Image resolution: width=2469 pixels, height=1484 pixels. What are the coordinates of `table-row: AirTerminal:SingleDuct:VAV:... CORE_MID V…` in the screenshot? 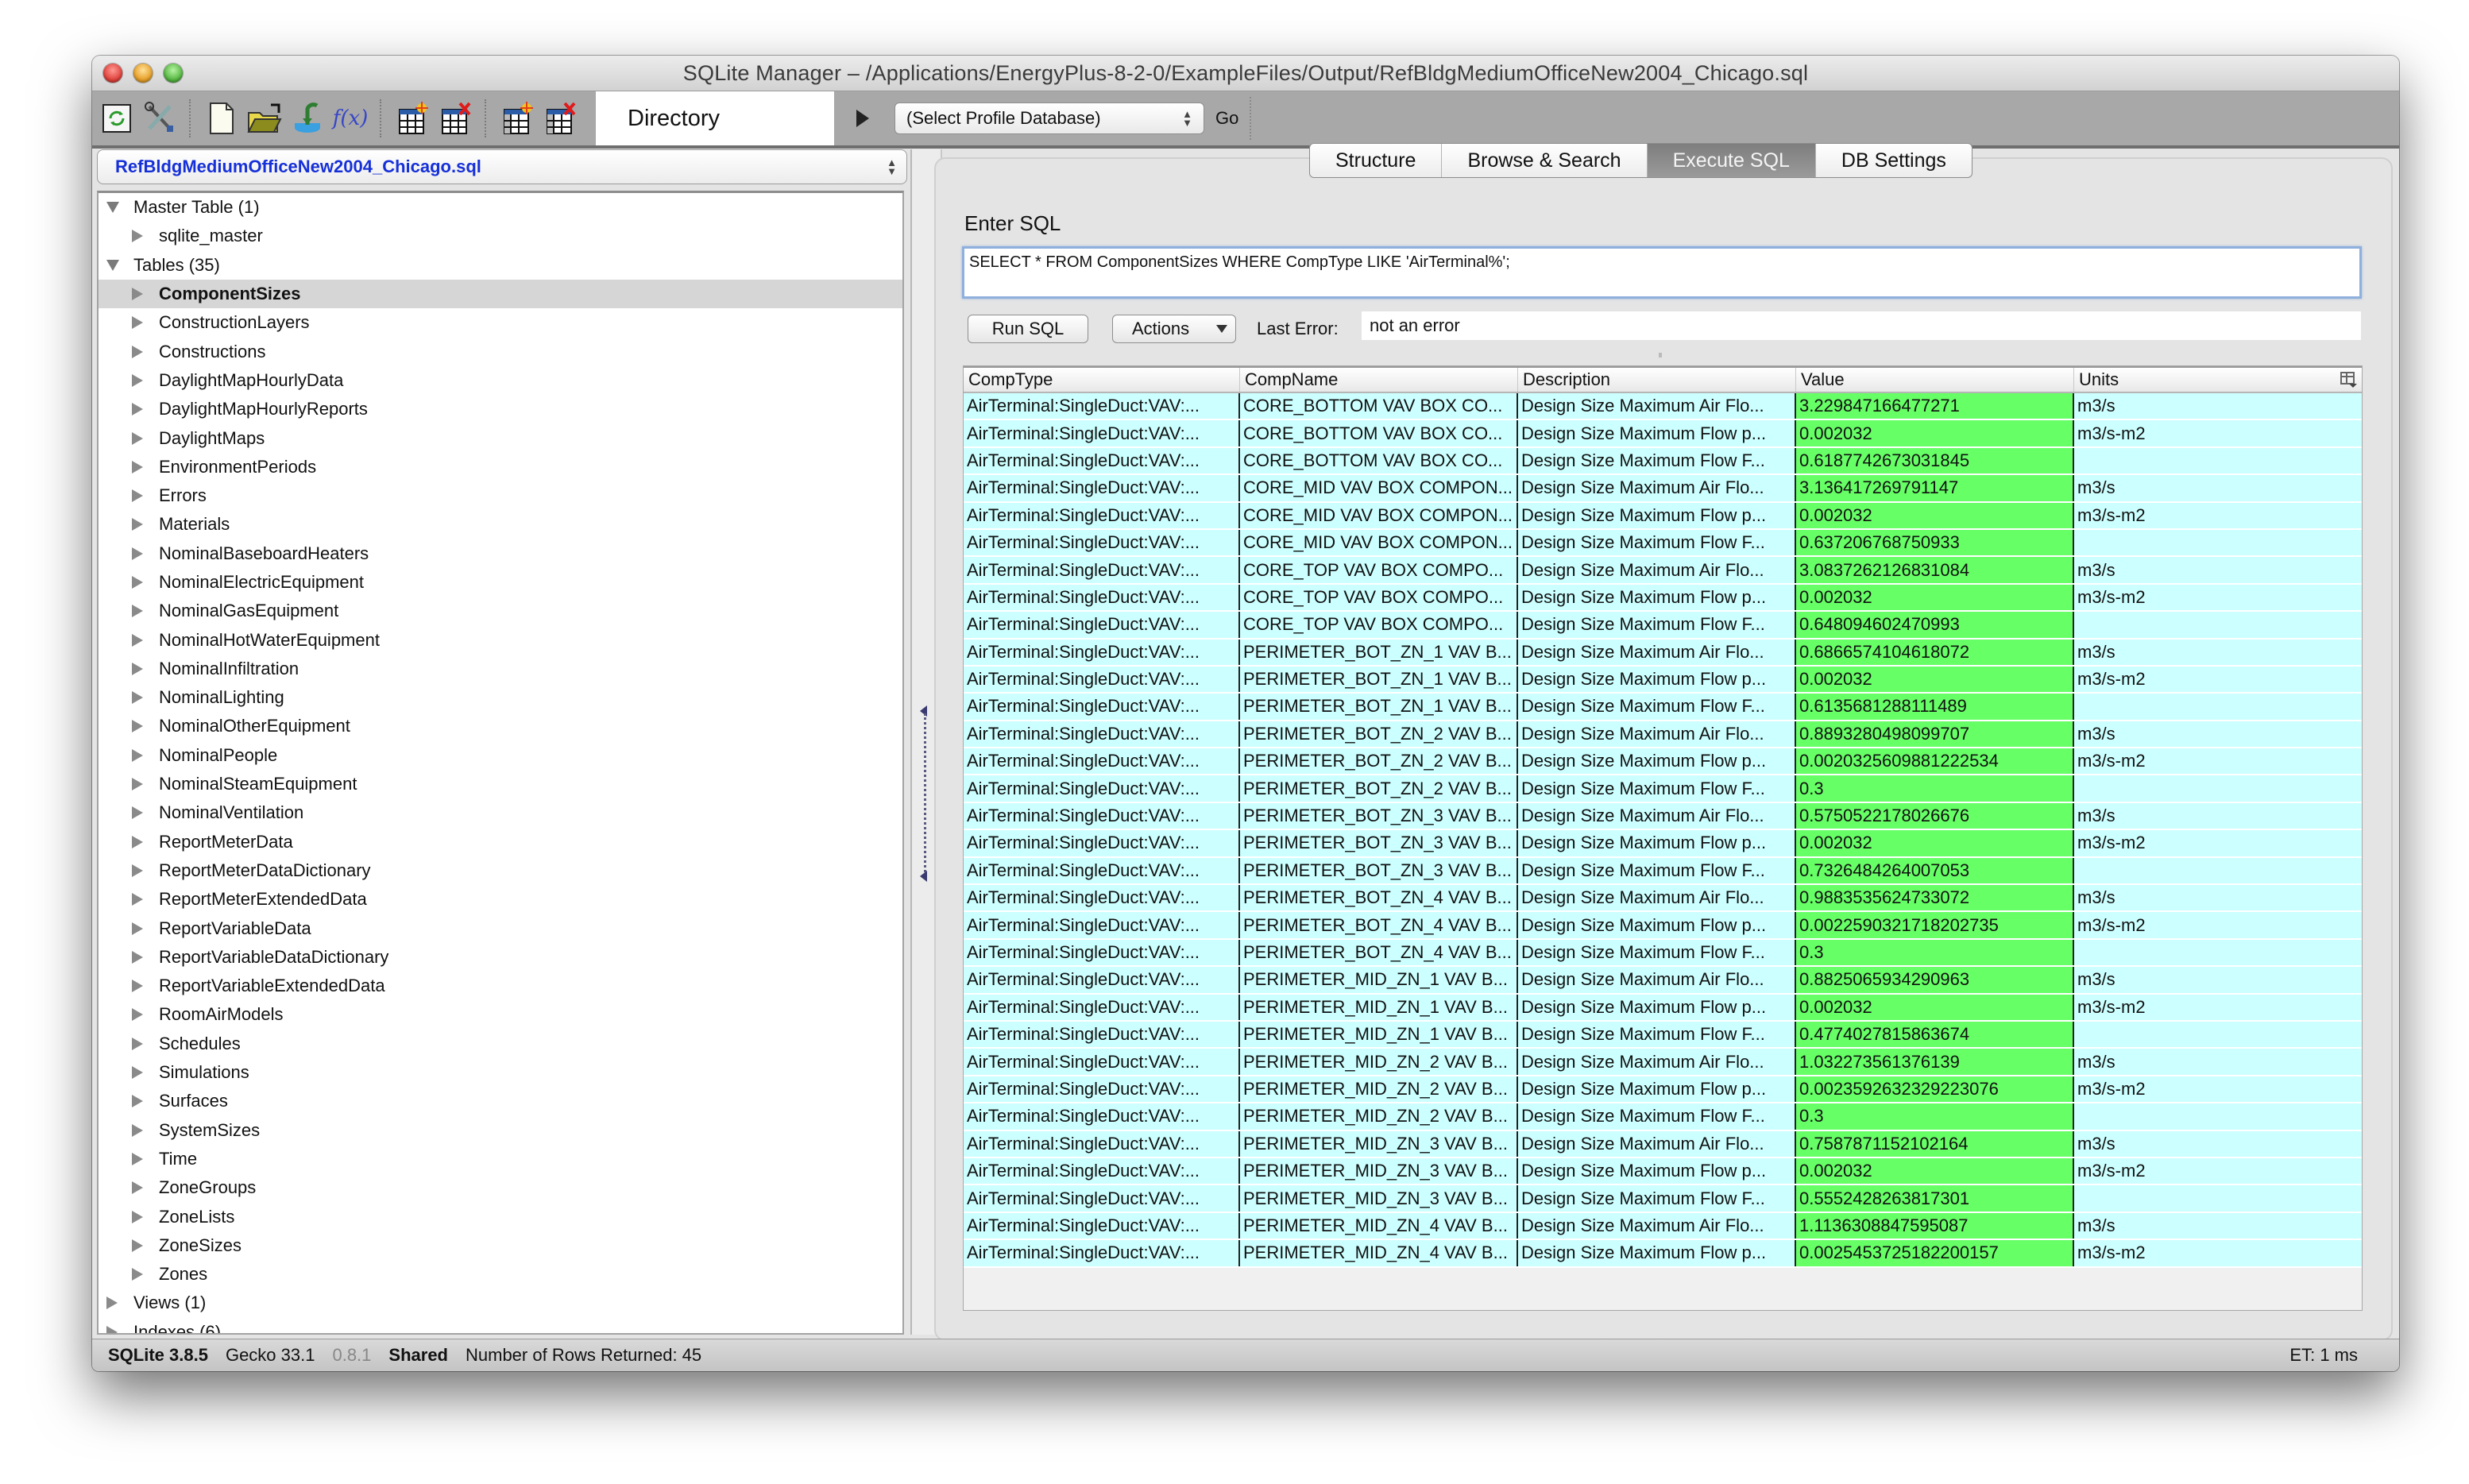 It's located at (1663, 489).